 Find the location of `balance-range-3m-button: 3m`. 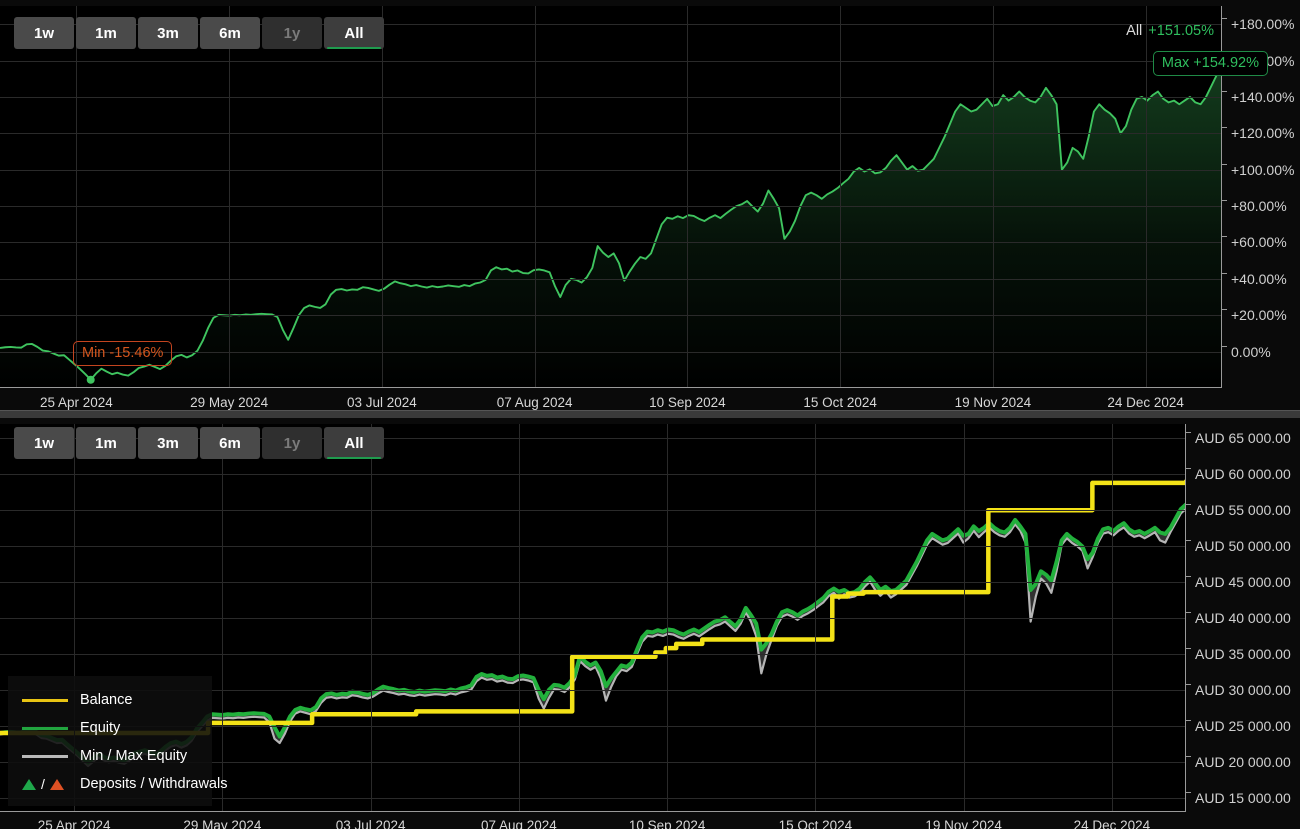

balance-range-3m-button: 3m is located at coordinates (168, 443).